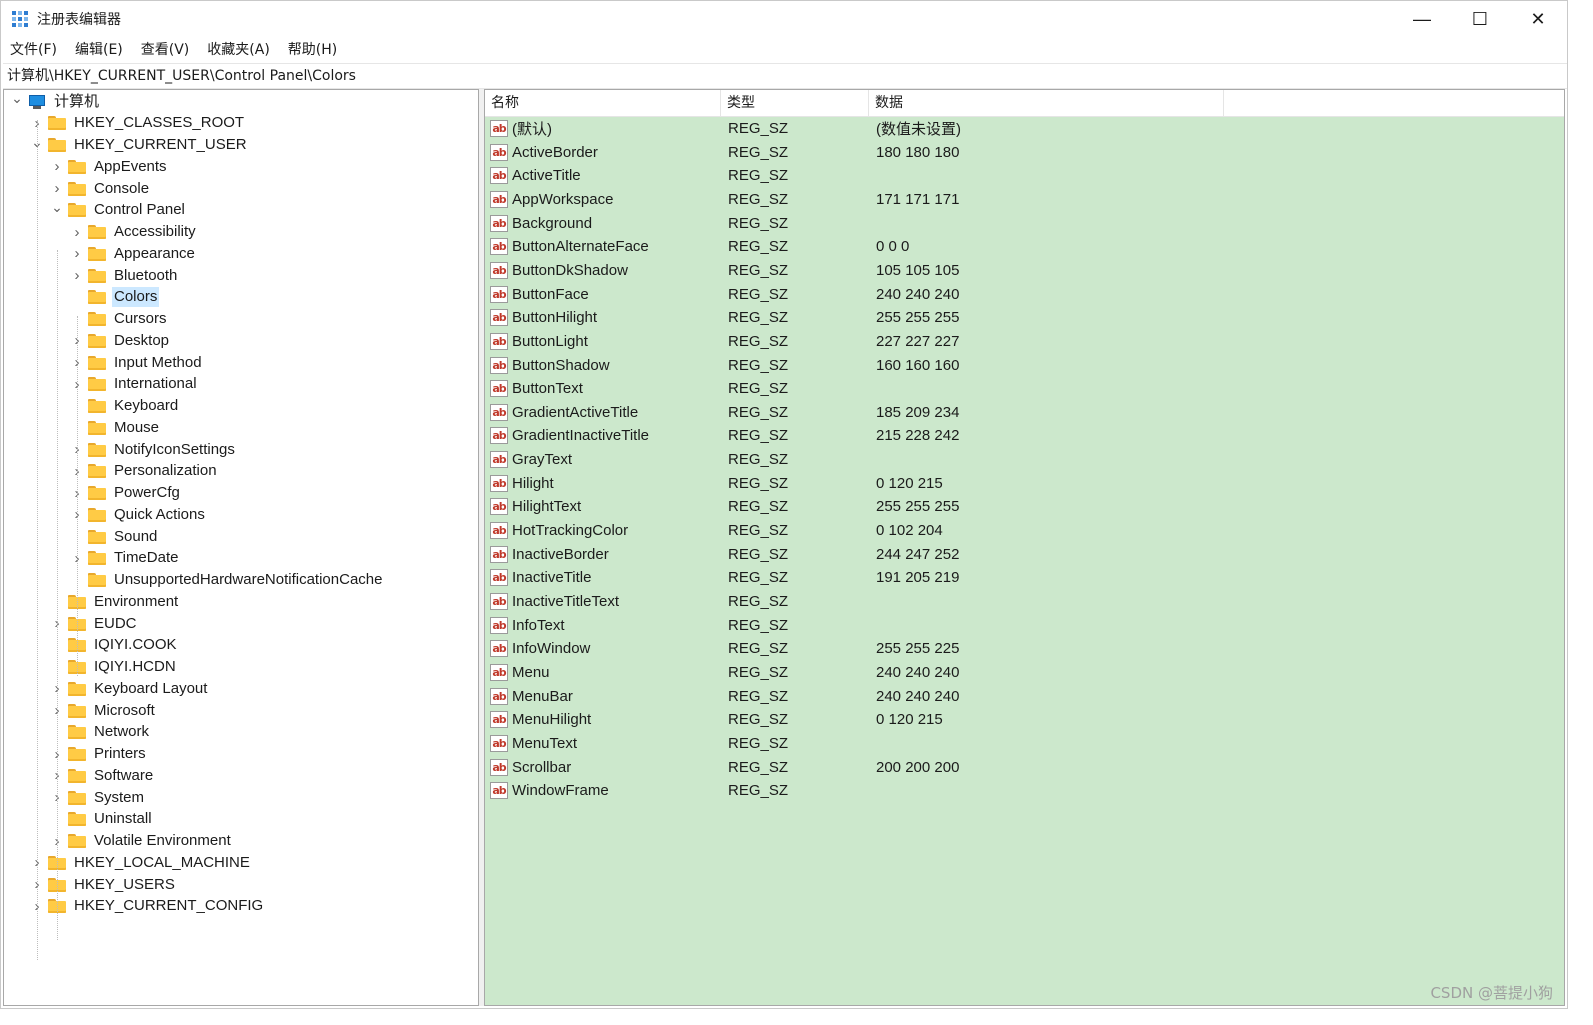 The image size is (1593, 1025). I want to click on value-row: ab InfoText REG_SZ, so click(857, 625).